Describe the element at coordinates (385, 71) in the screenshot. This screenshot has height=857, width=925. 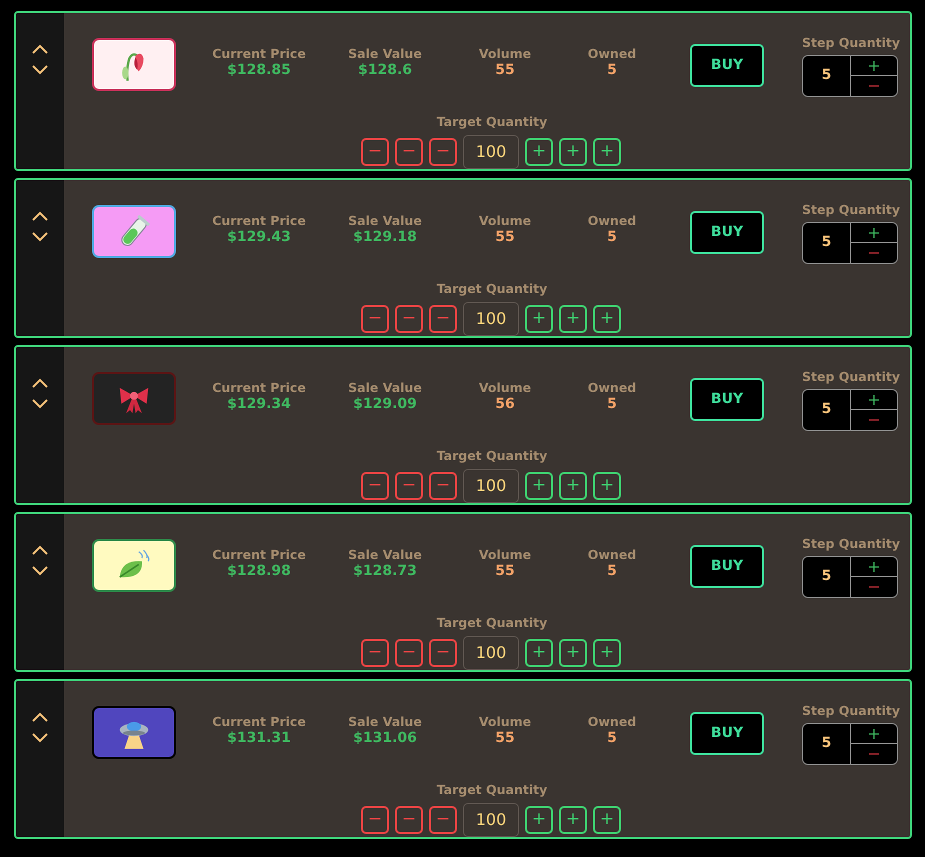
I see `stat-value: $128.6` at that location.